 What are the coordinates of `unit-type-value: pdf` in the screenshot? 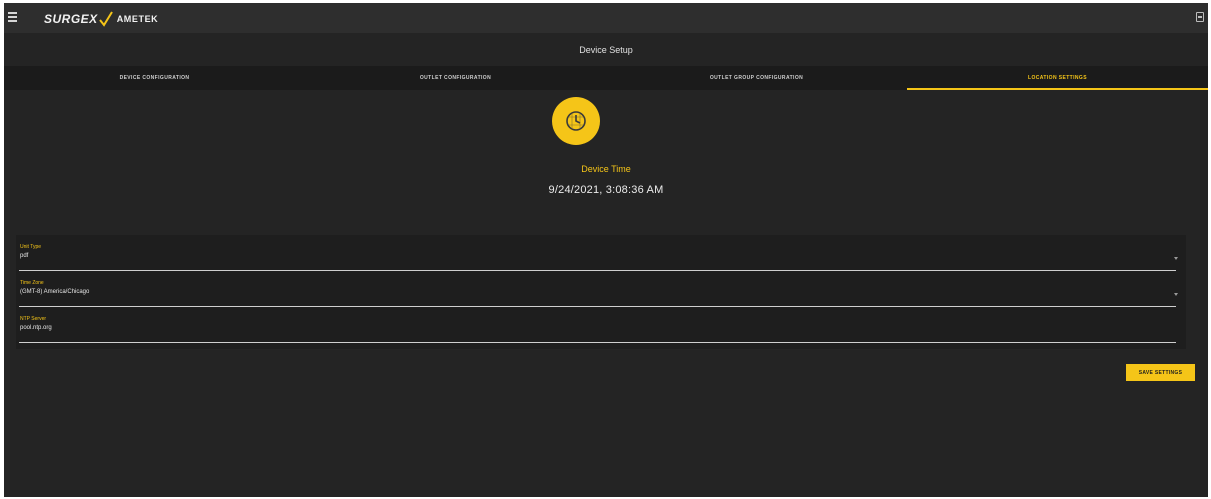 It's located at (24, 256).